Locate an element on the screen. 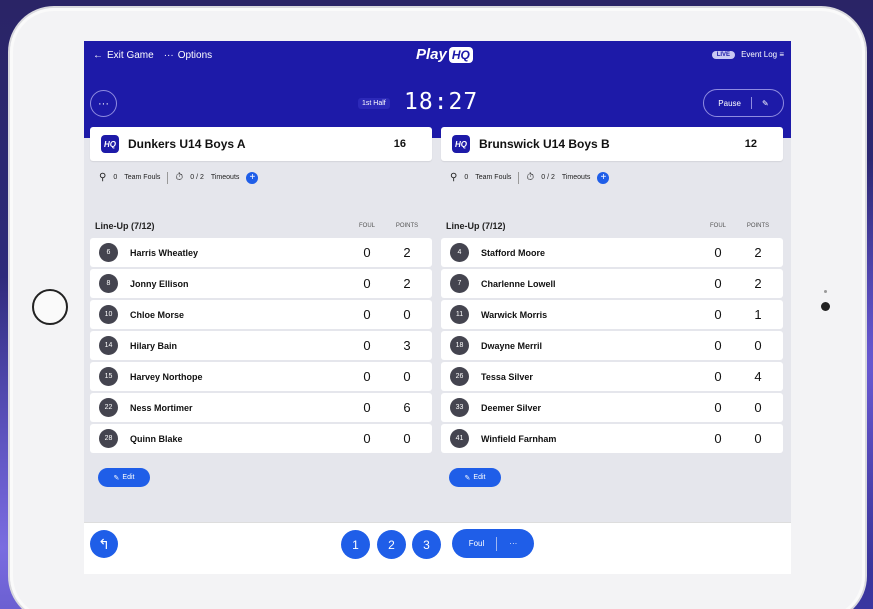 Image resolution: width=873 pixels, height=609 pixels. player-row: 28 Quinn Blake 0 0 is located at coordinates (261, 438).